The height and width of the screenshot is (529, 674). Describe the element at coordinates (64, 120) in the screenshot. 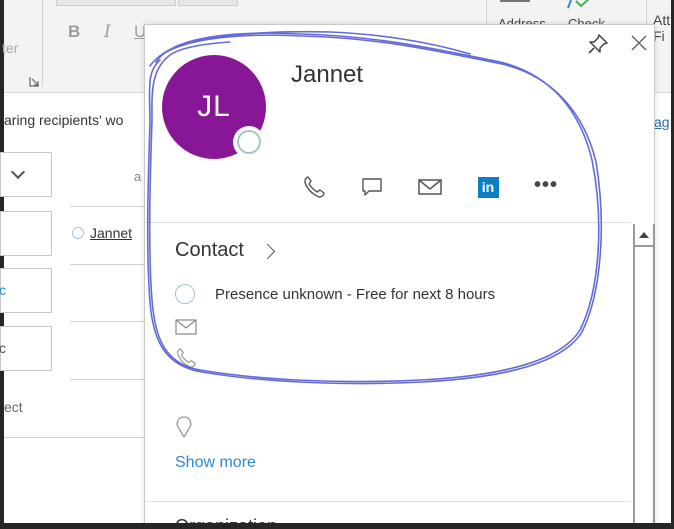

I see `mailtips-info-bar: aring recipients' wo` at that location.